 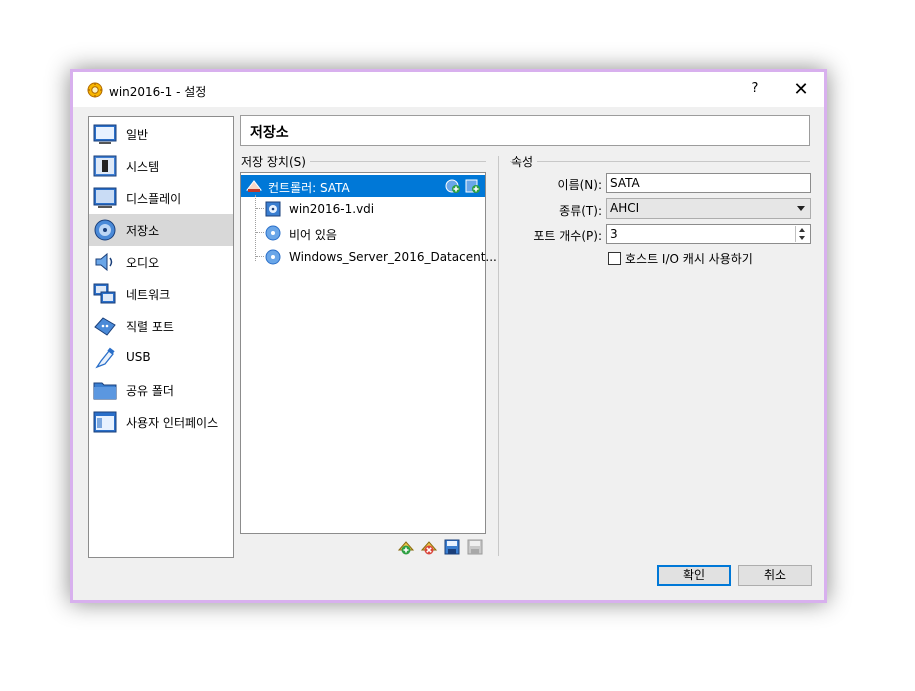 I want to click on audio-icon, so click(x=104, y=262).